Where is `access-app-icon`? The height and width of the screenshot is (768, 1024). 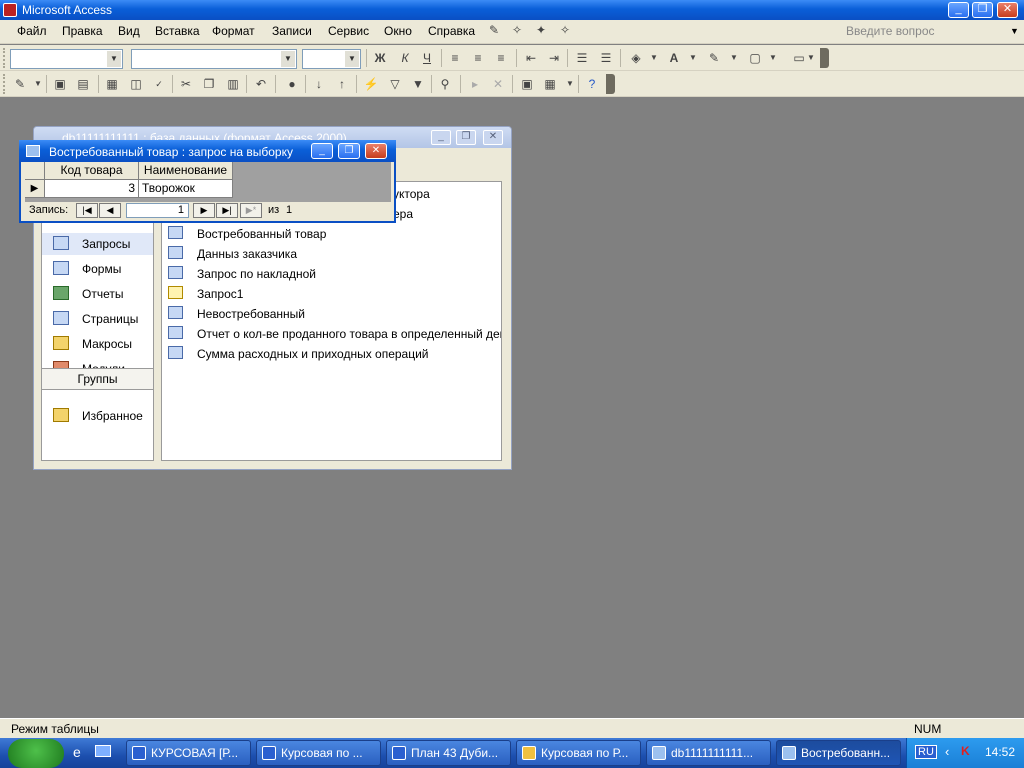 access-app-icon is located at coordinates (10, 10).